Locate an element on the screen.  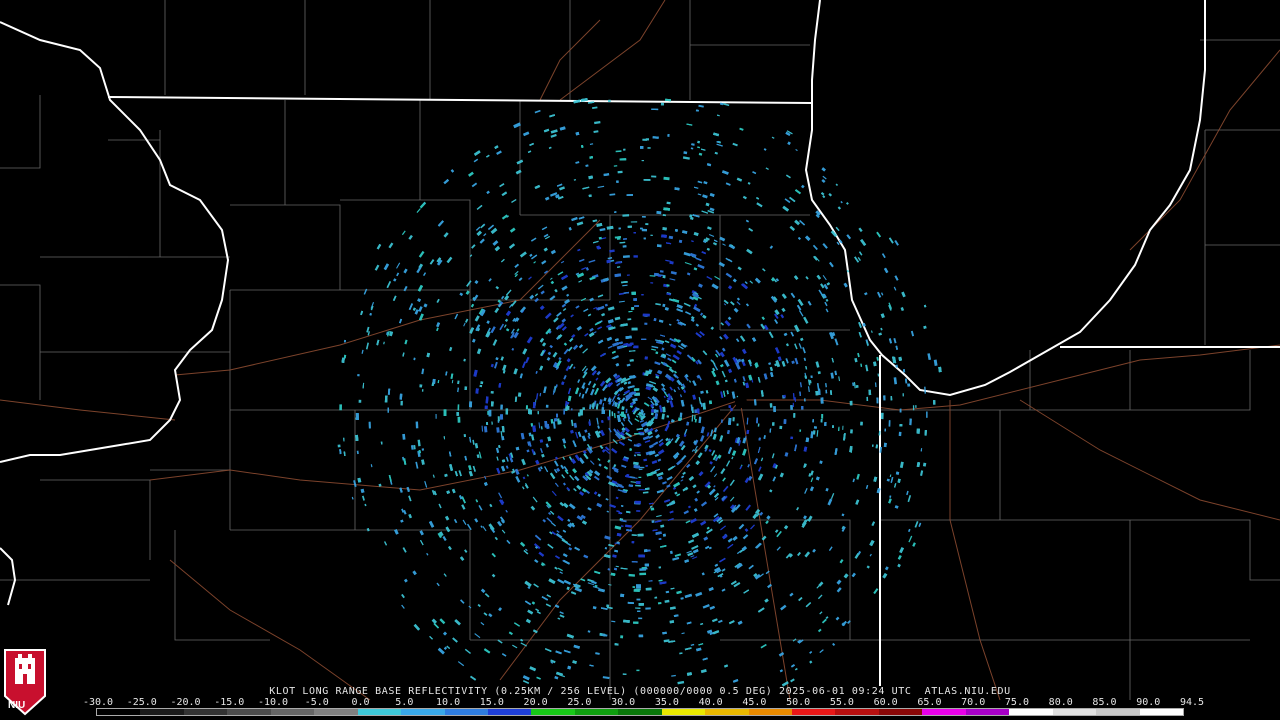
colorbar-label: 85.0 is located at coordinates (1104, 702).